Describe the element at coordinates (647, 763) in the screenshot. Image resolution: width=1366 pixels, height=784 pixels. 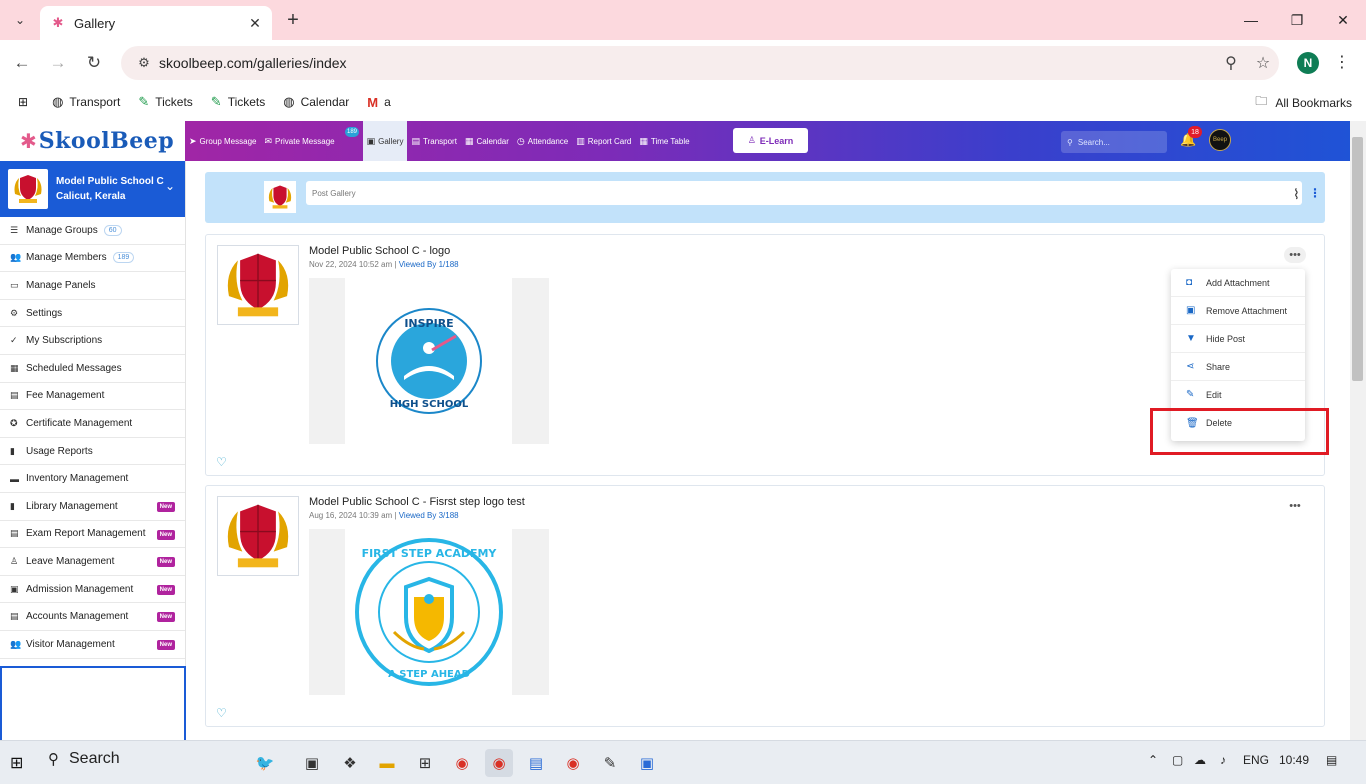
I see `photos-icon: ▣` at that location.